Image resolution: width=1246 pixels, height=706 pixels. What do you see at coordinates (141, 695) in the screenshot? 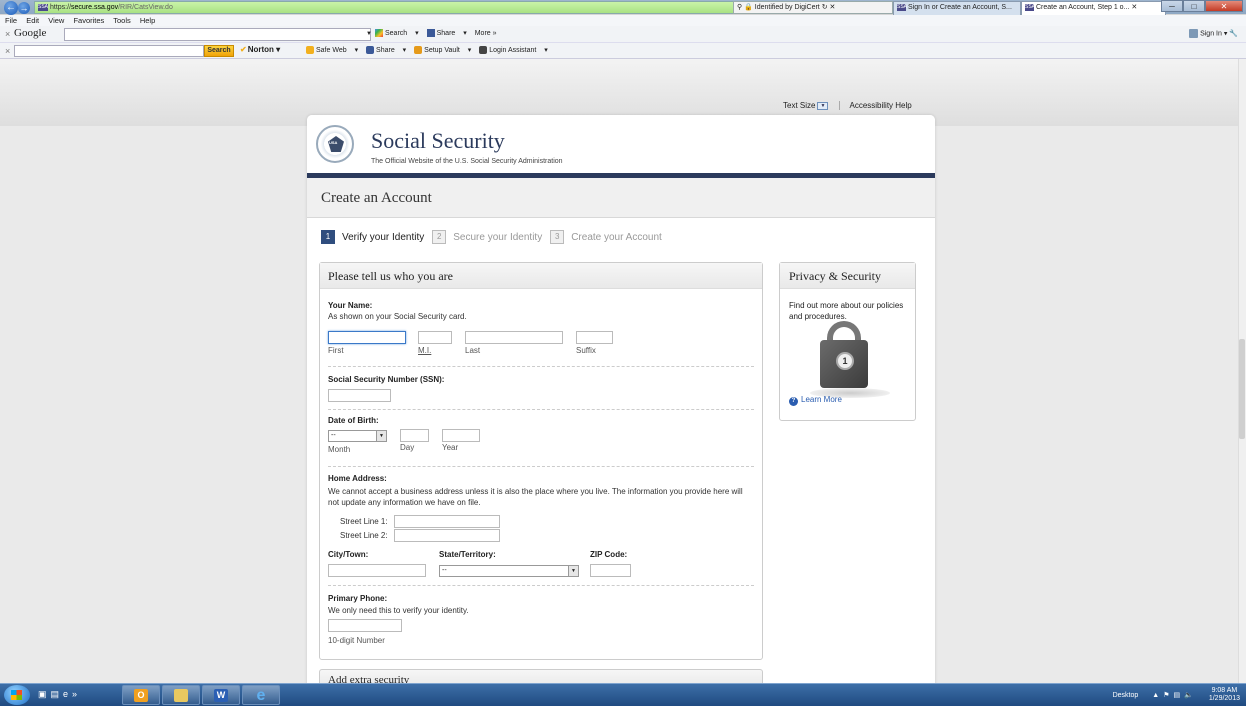
I see `taskbar-outlook: O` at bounding box center [141, 695].